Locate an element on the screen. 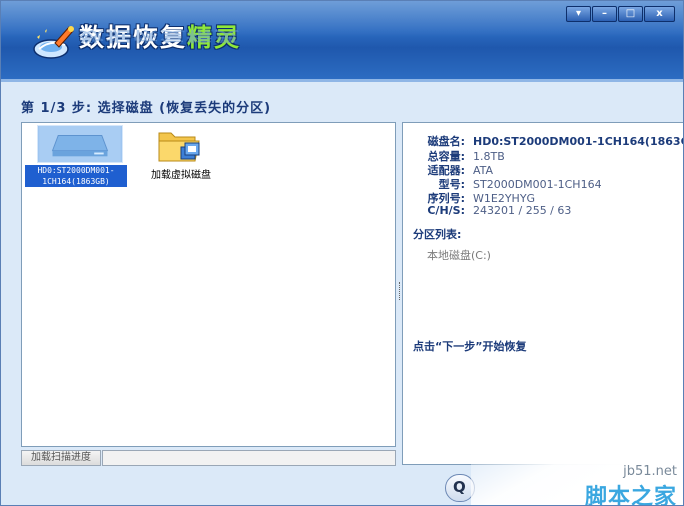 Image resolution: width=684 pixels, height=506 pixels. detail-row-adapter: 适配器: ATA is located at coordinates (460, 170).